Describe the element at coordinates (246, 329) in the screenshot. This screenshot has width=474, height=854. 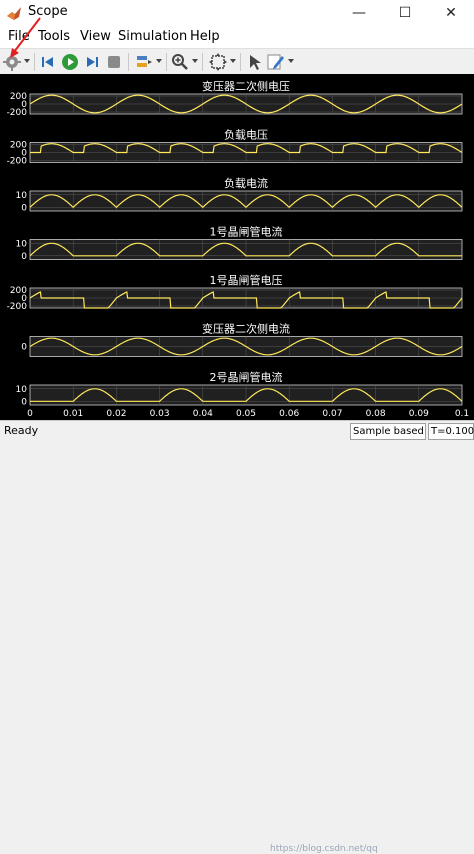
I see `panel-title: 变压器二次侧电流` at that location.